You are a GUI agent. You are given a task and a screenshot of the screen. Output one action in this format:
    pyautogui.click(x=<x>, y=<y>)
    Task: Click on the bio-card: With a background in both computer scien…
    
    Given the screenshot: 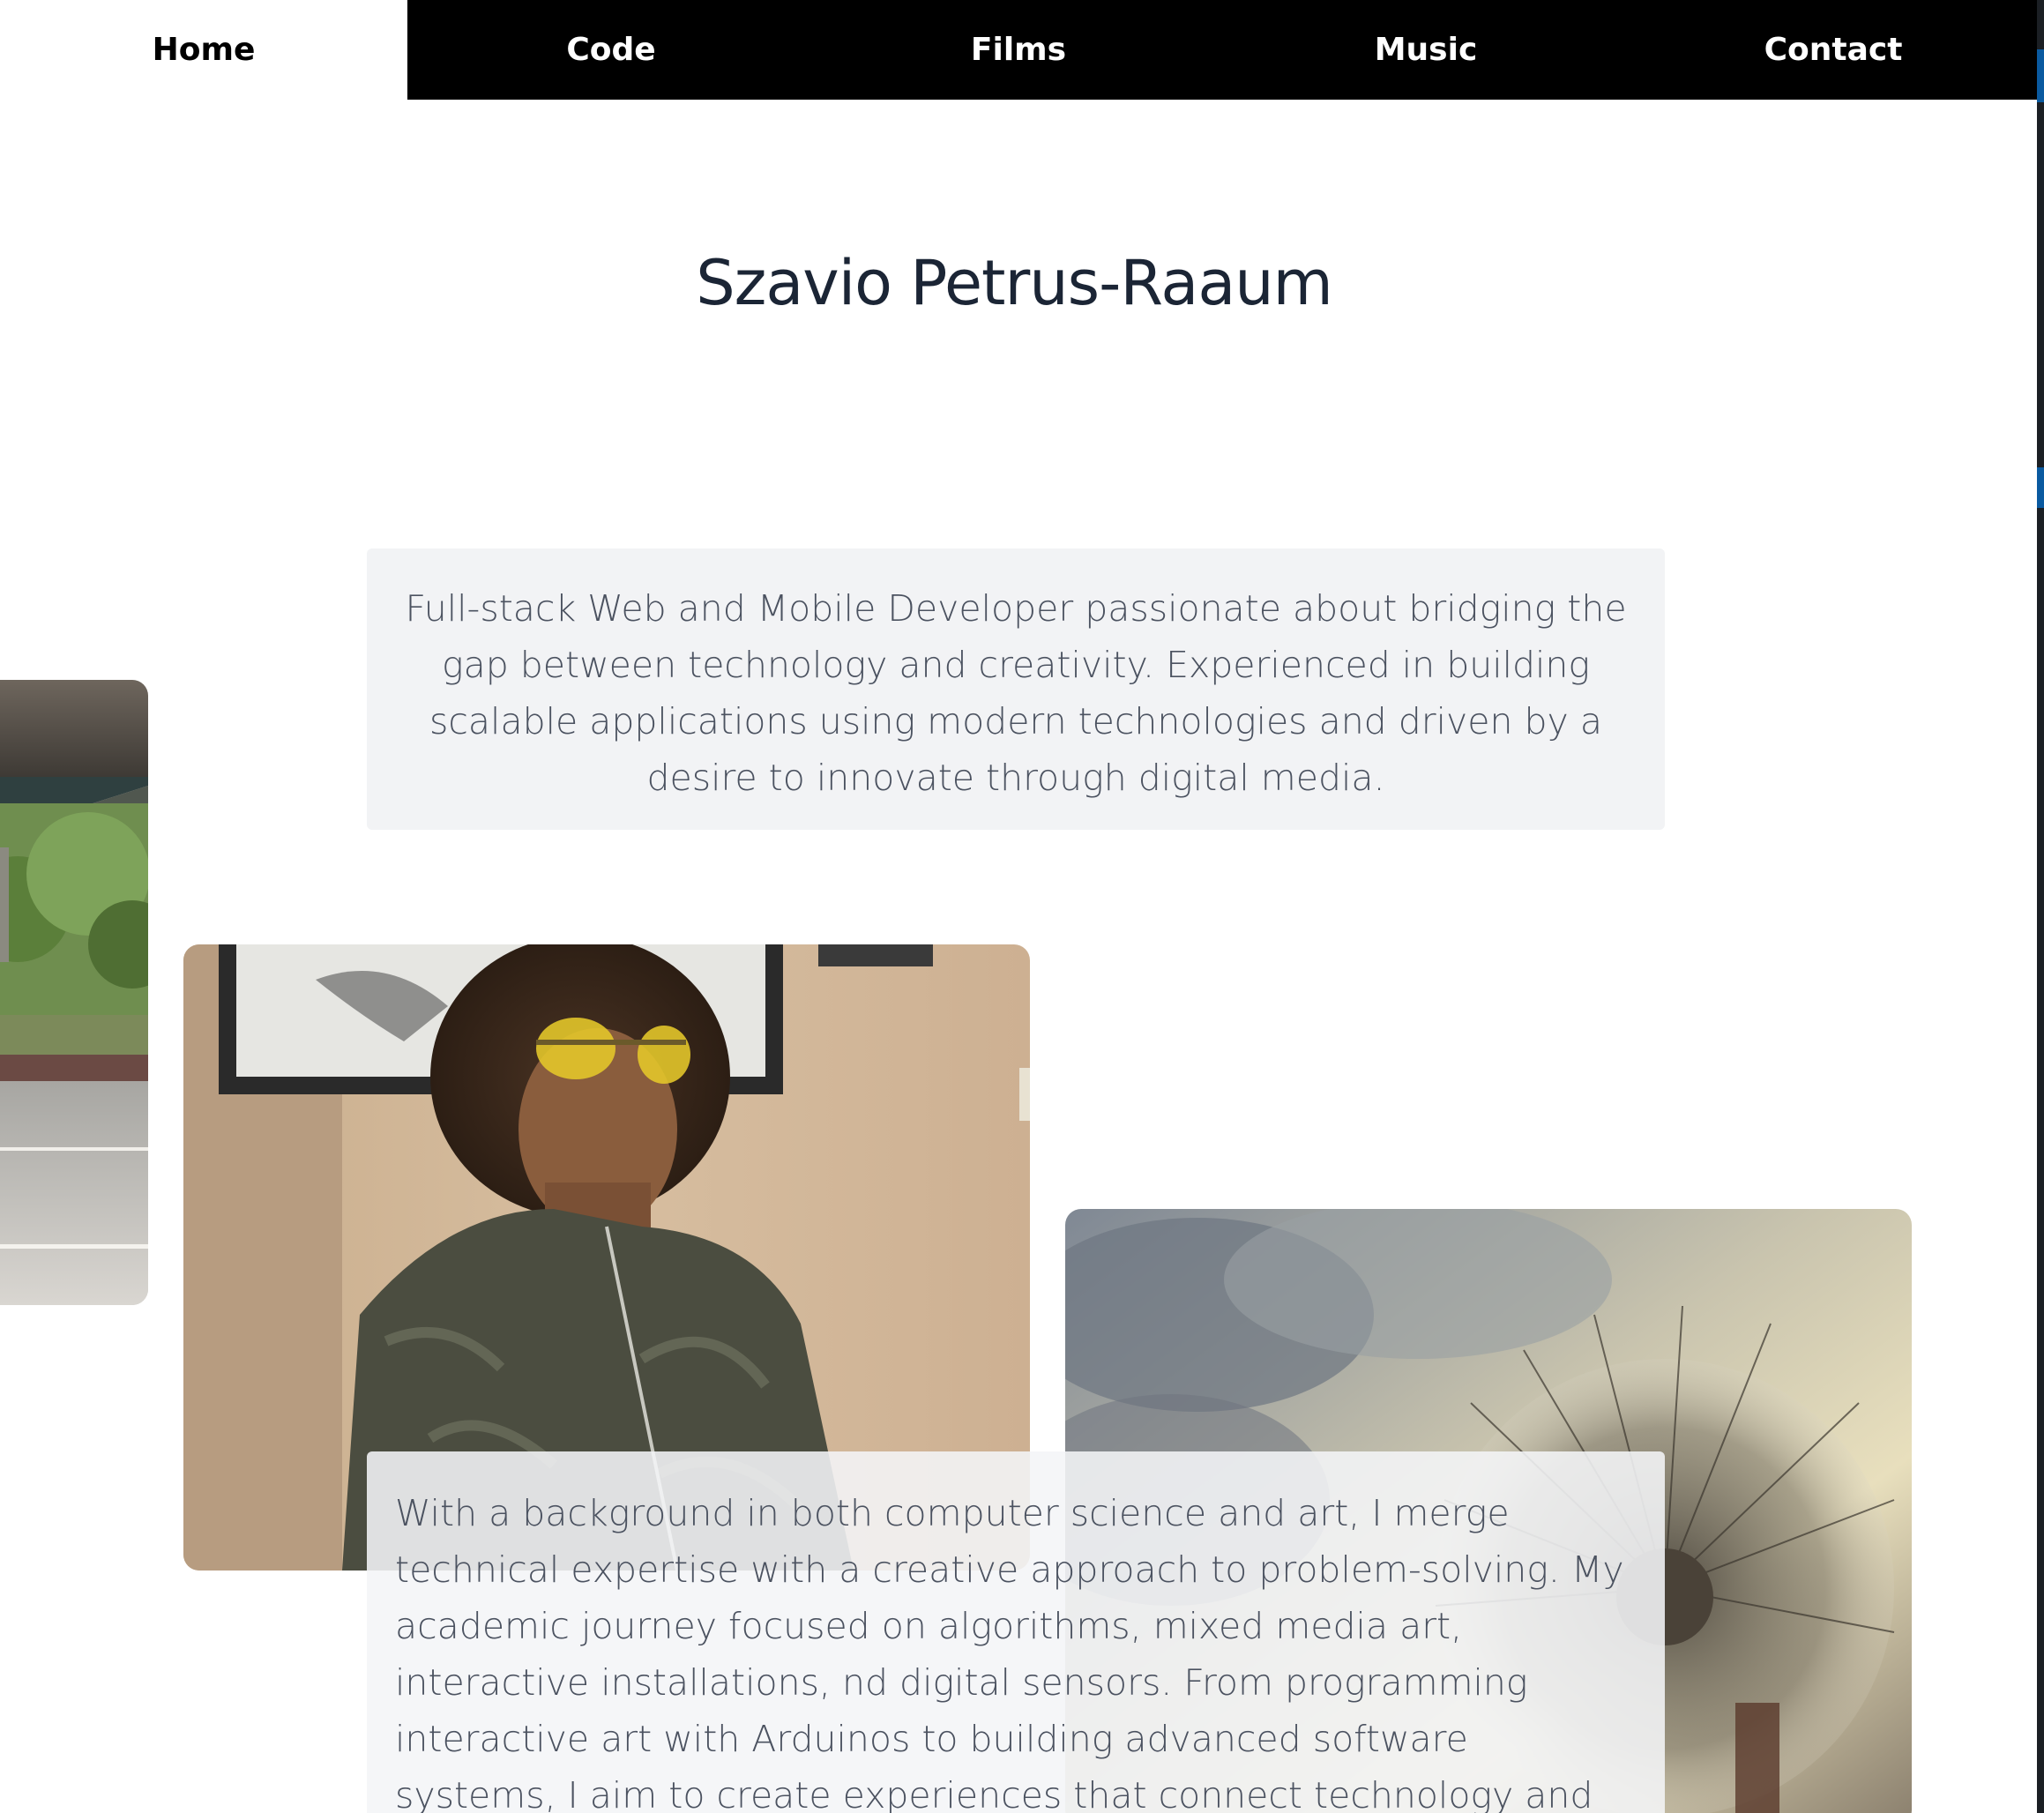 What is the action you would take?
    pyautogui.click(x=1016, y=1632)
    